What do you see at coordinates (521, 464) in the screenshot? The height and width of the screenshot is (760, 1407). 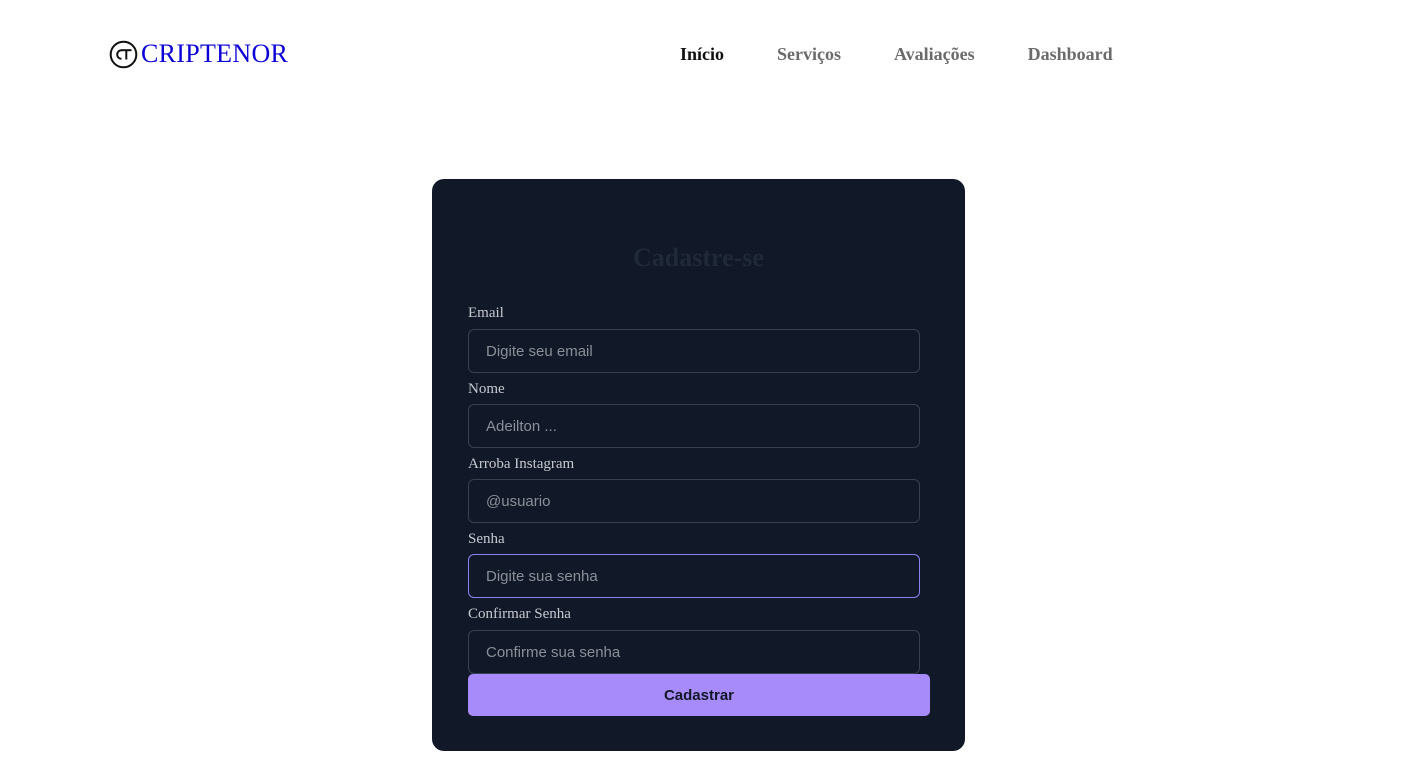 I see `instagram-label: Arroba Instagram` at bounding box center [521, 464].